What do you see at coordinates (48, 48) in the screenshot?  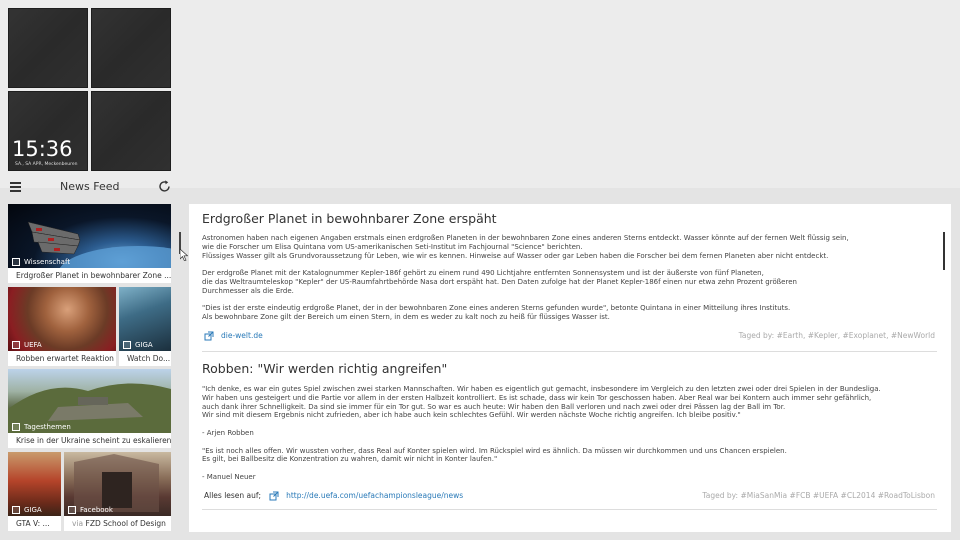 I see `tile-top-left` at bounding box center [48, 48].